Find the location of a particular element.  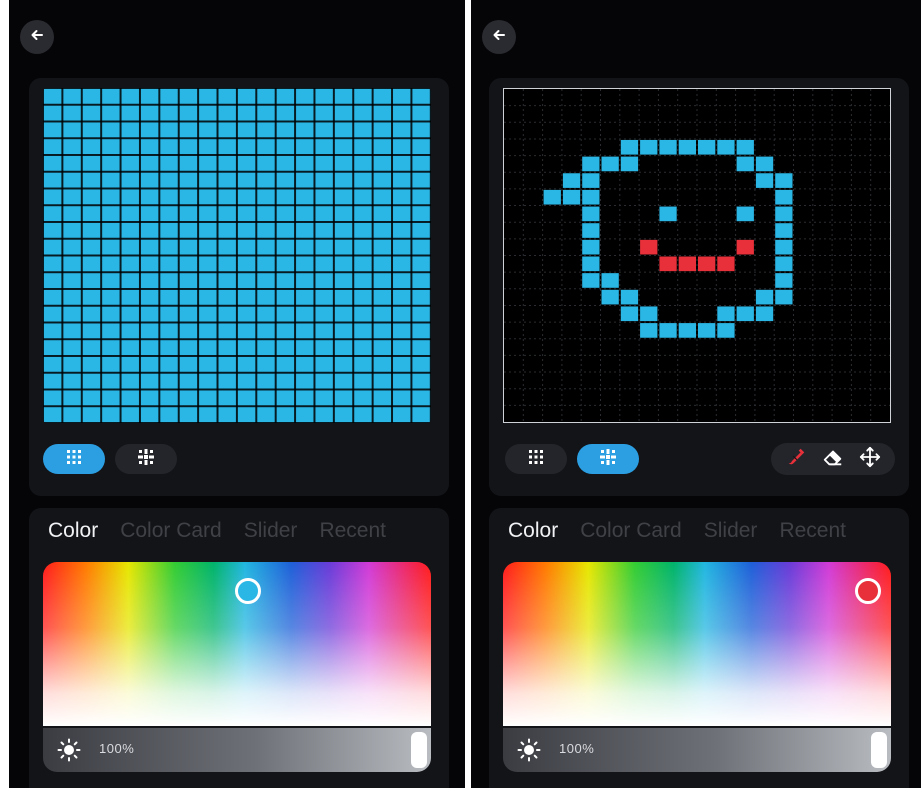

eraser-tool-button is located at coordinates (833, 459).